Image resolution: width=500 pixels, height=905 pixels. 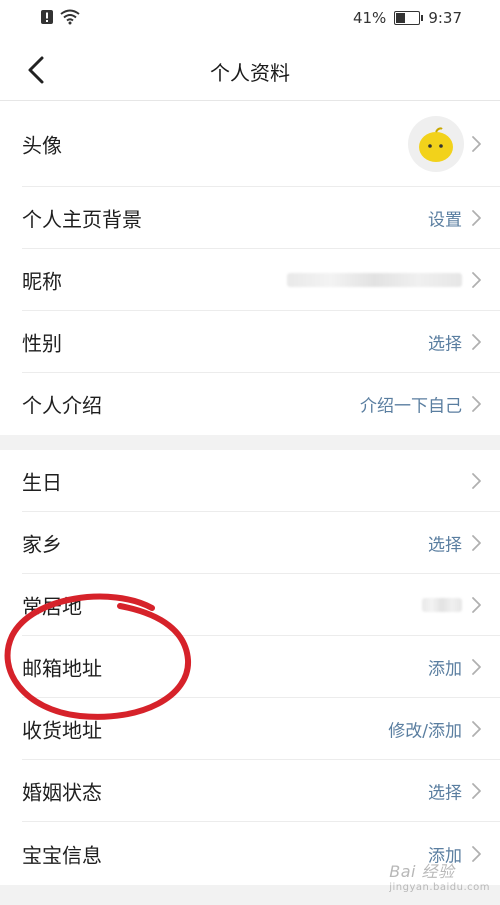 What do you see at coordinates (47, 17) in the screenshot?
I see `alert-icon` at bounding box center [47, 17].